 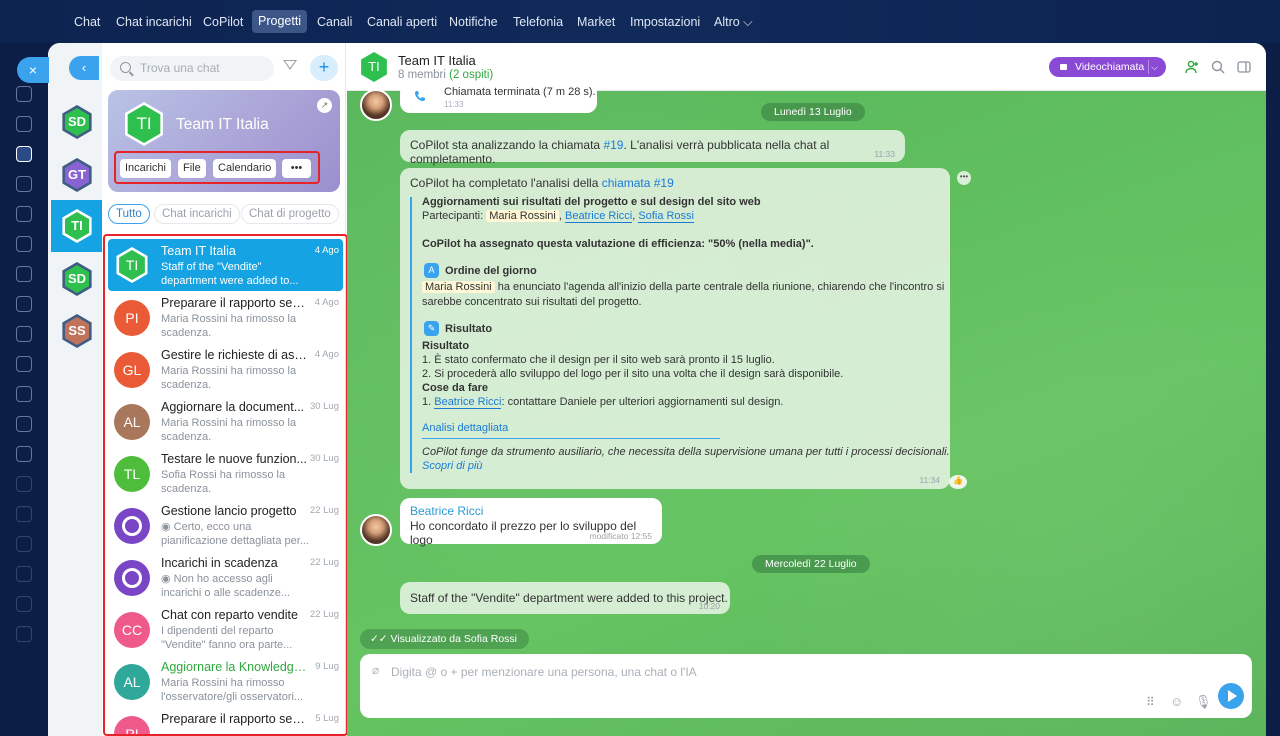 I want to click on chat-title: Chat con reparto vendite, so click(x=229, y=615).